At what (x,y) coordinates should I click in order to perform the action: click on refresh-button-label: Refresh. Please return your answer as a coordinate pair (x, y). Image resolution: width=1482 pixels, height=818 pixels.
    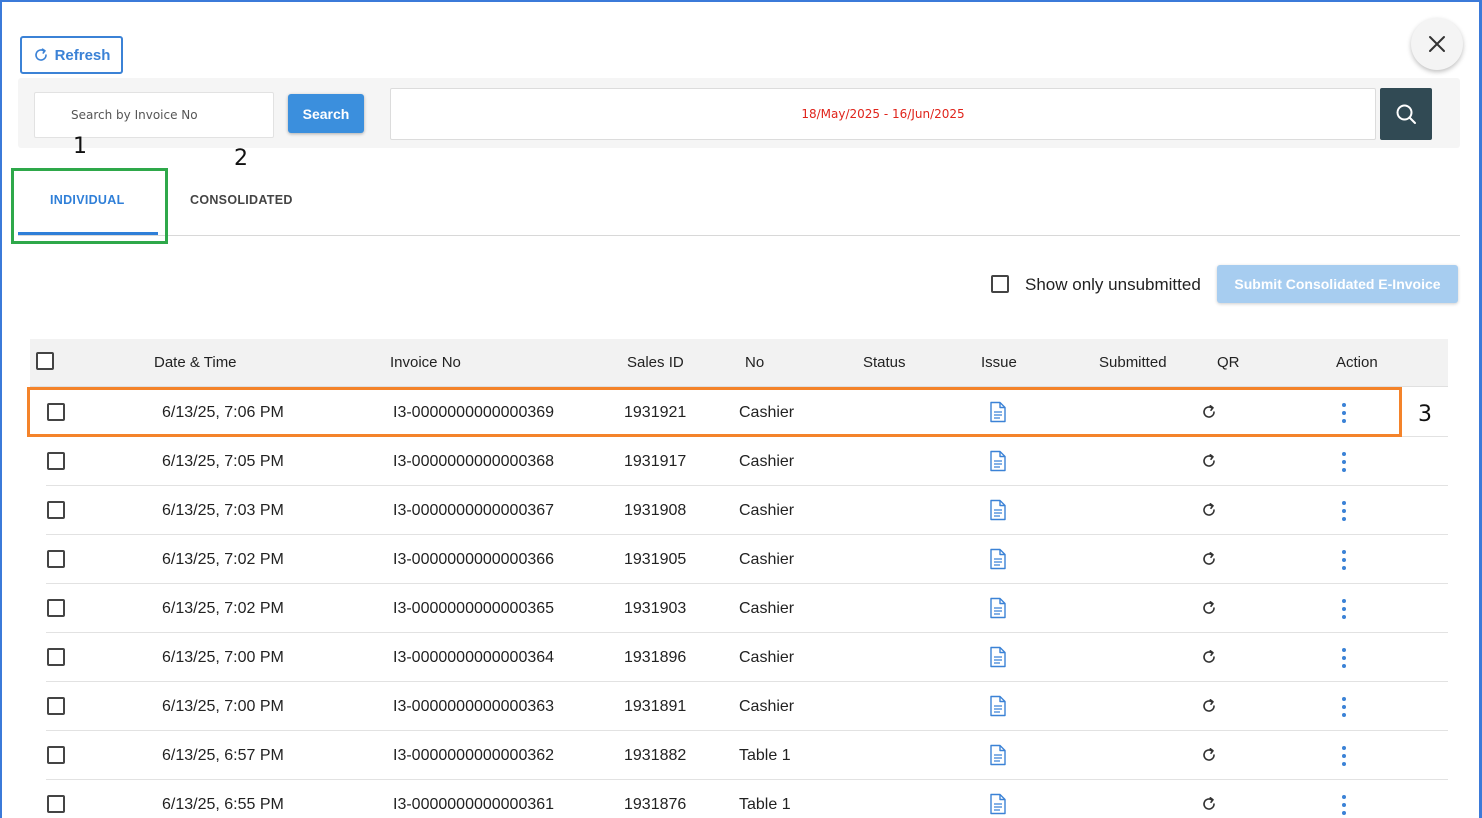
    Looking at the image, I should click on (82, 55).